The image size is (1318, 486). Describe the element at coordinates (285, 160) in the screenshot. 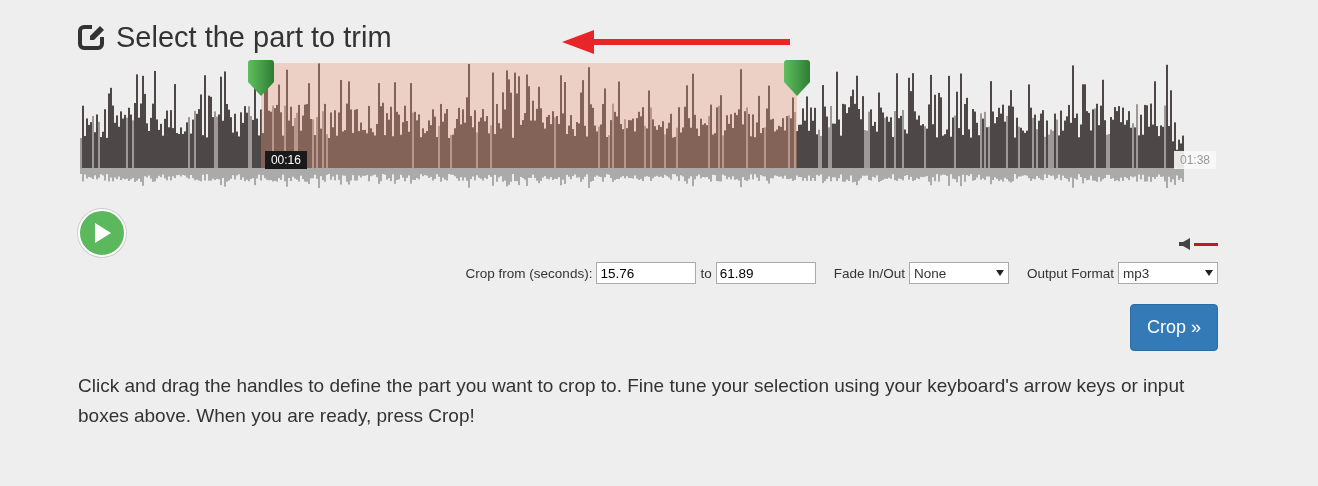

I see `start-time: 00:16` at that location.